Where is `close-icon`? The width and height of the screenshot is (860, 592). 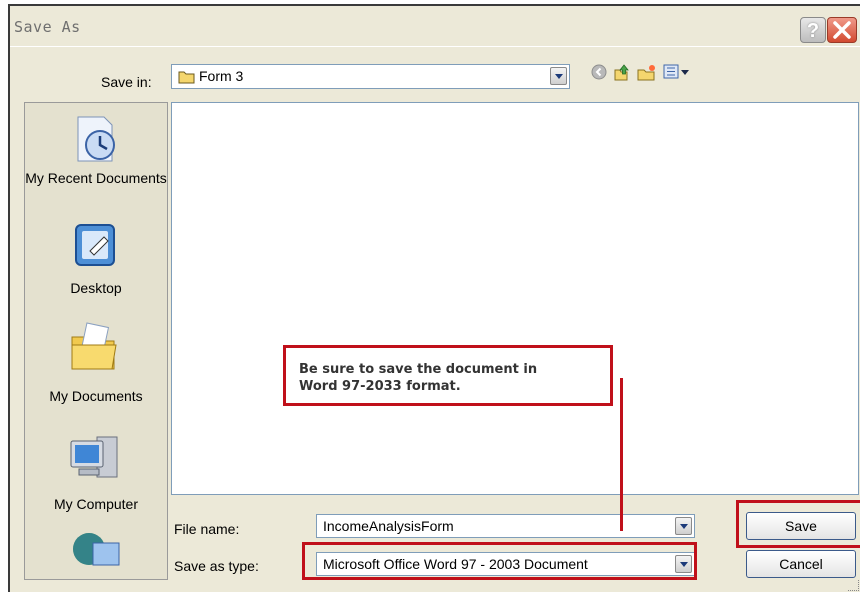
close-icon is located at coordinates (842, 30).